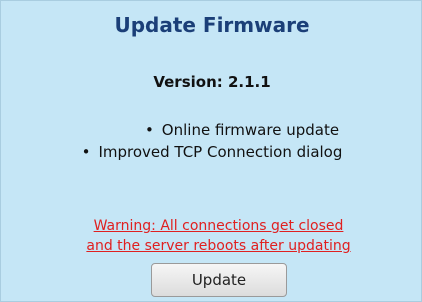  What do you see at coordinates (218, 246) in the screenshot?
I see `warning-line-2: and the server reboots after updating` at bounding box center [218, 246].